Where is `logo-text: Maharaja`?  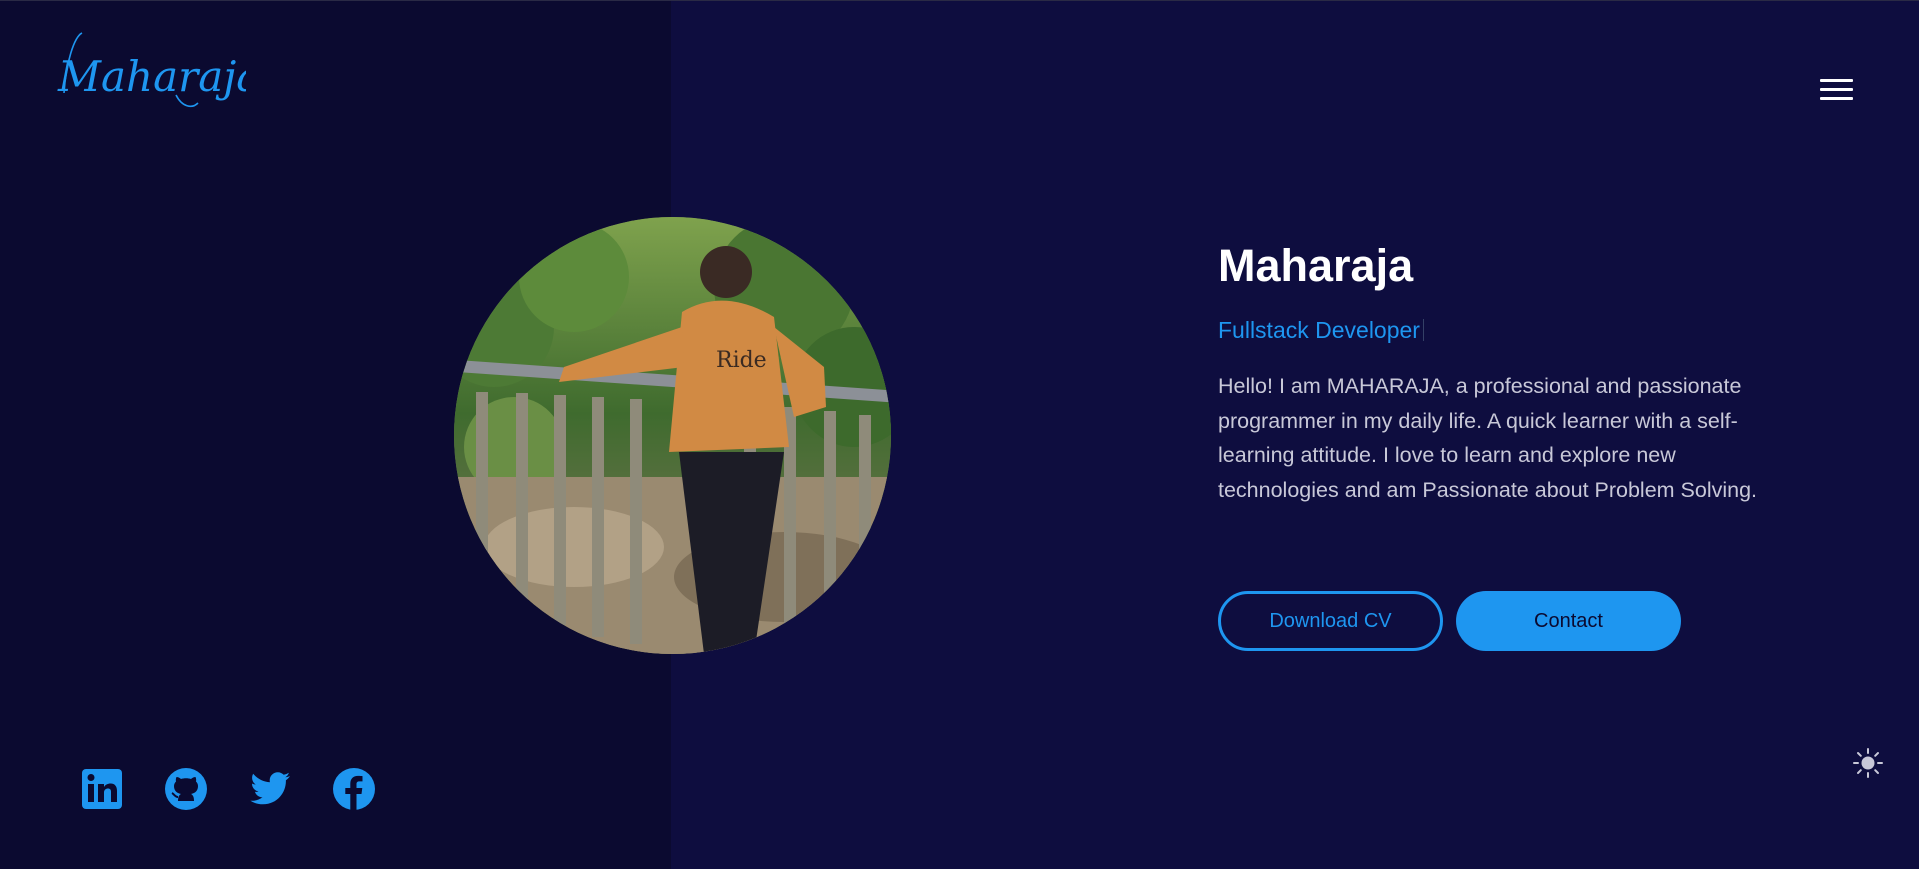
logo-text: Maharaja is located at coordinates (151, 76).